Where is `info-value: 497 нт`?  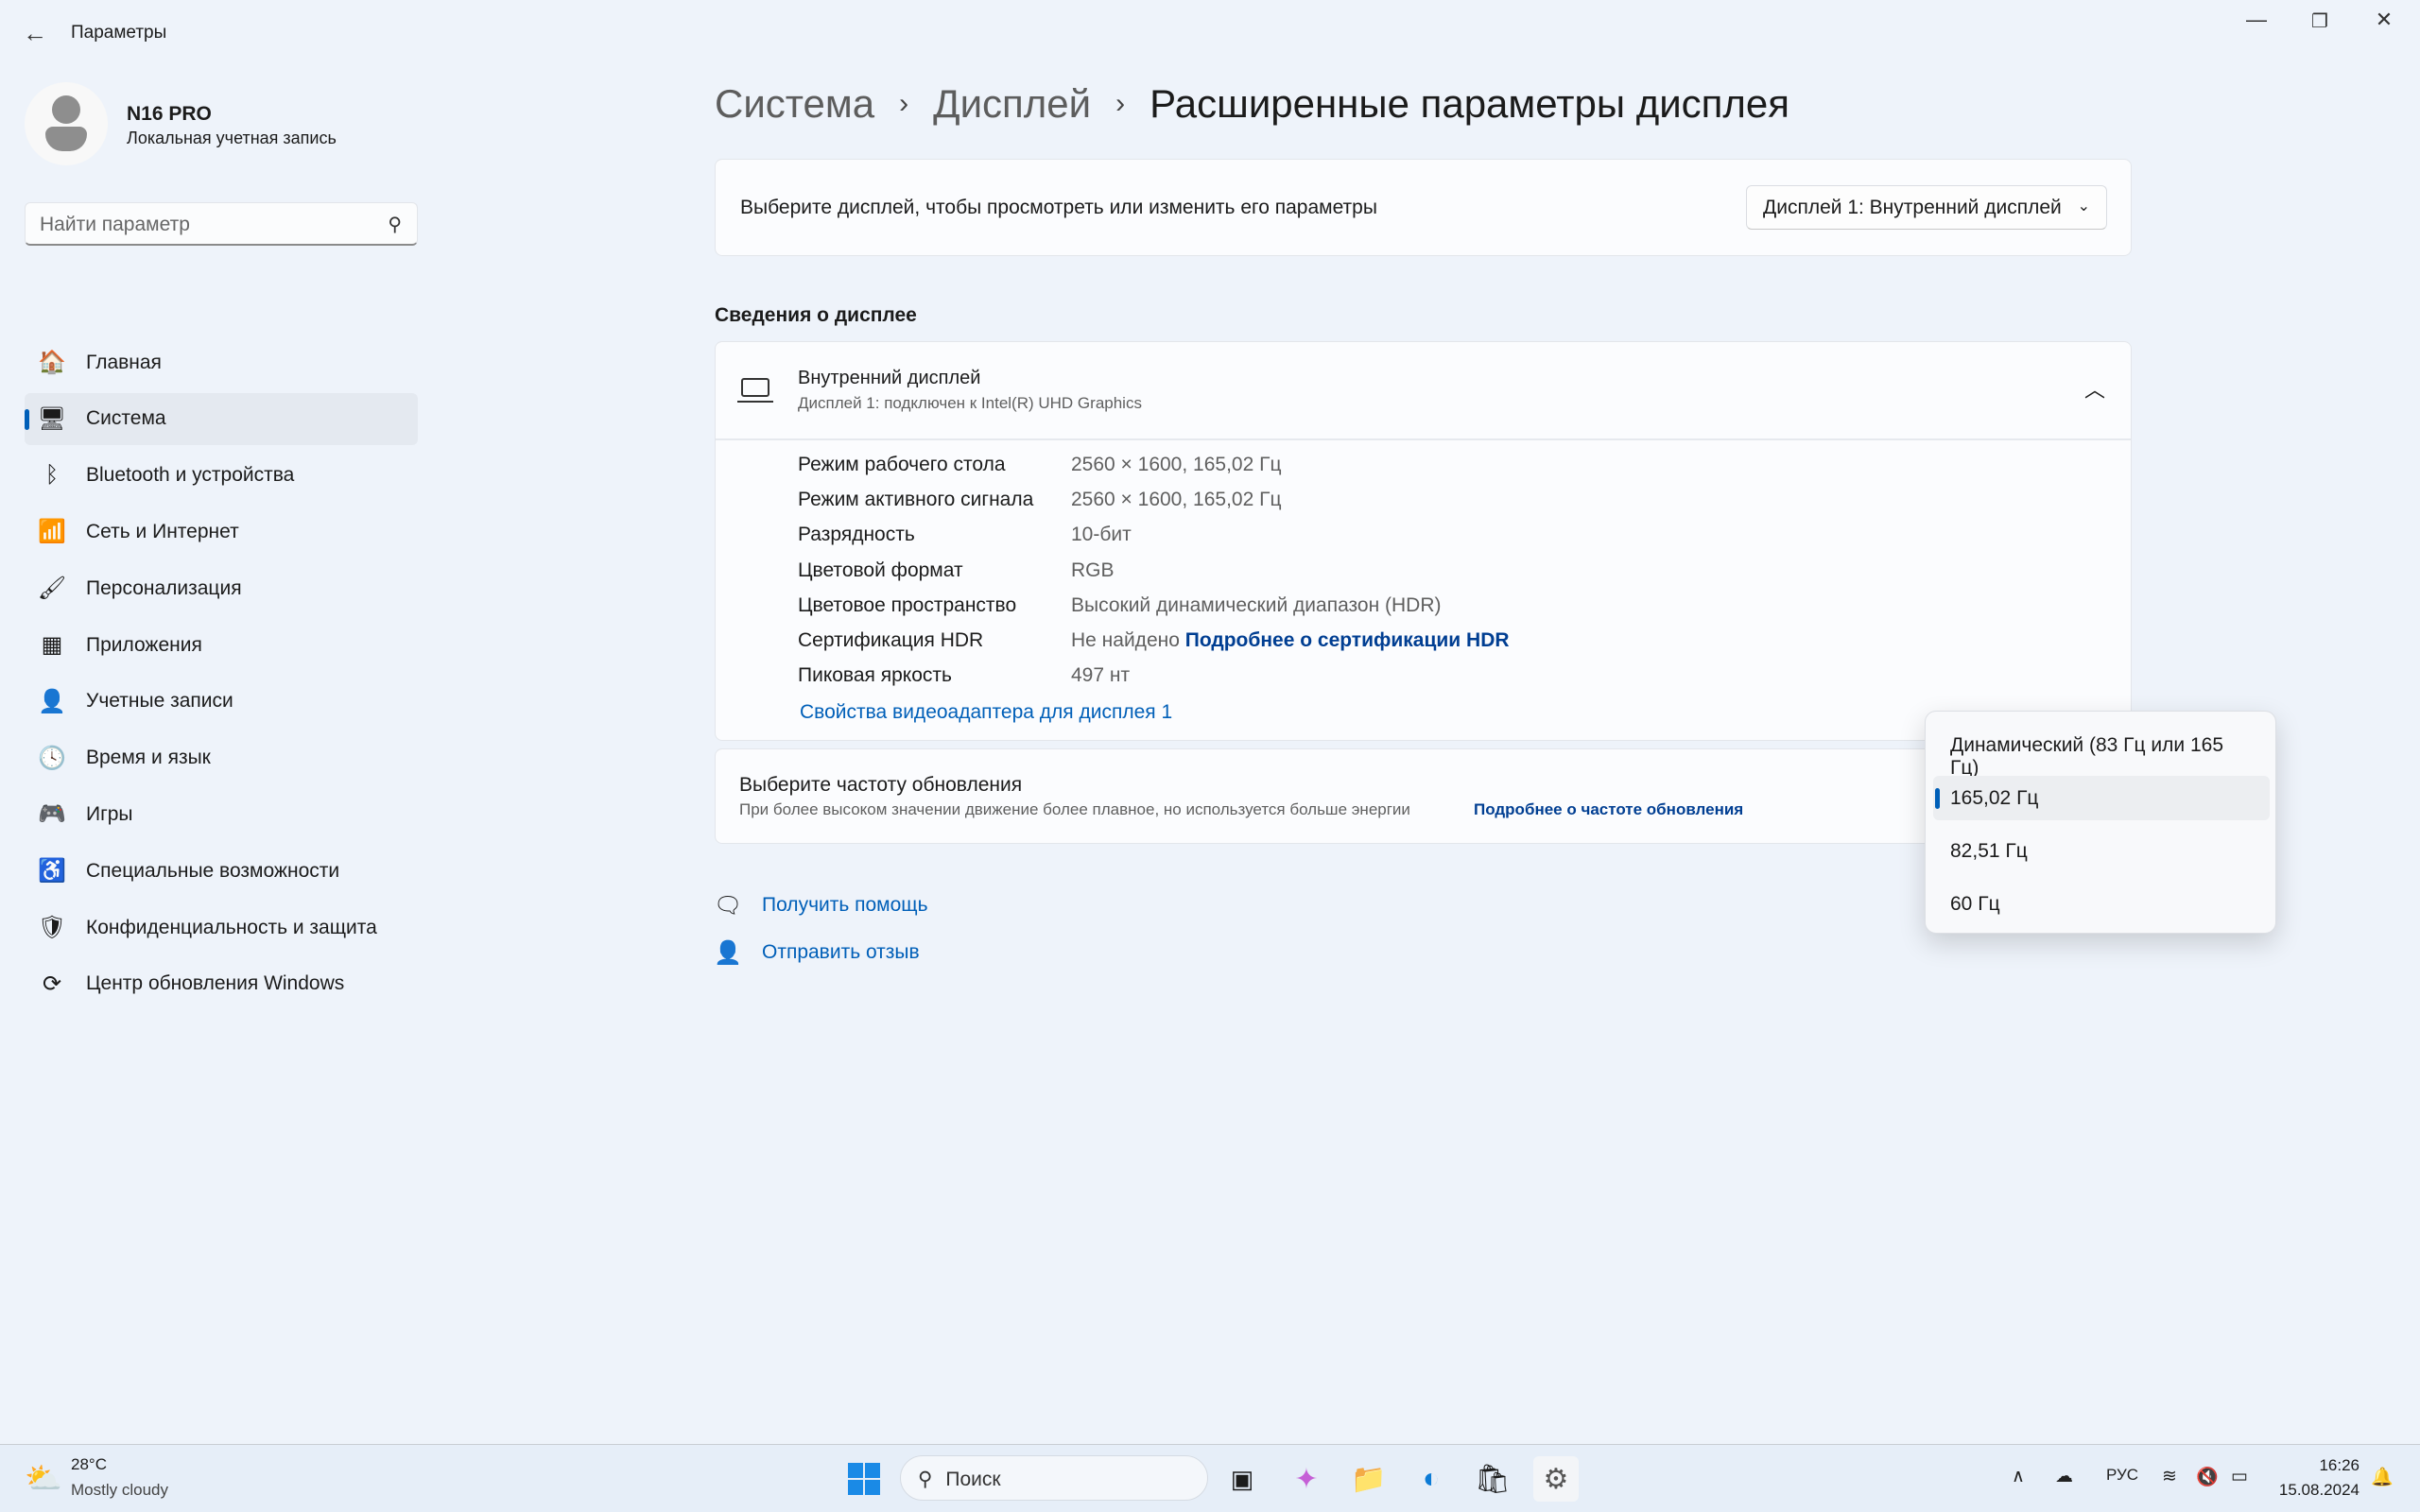
info-value: 497 нт is located at coordinates (1100, 675).